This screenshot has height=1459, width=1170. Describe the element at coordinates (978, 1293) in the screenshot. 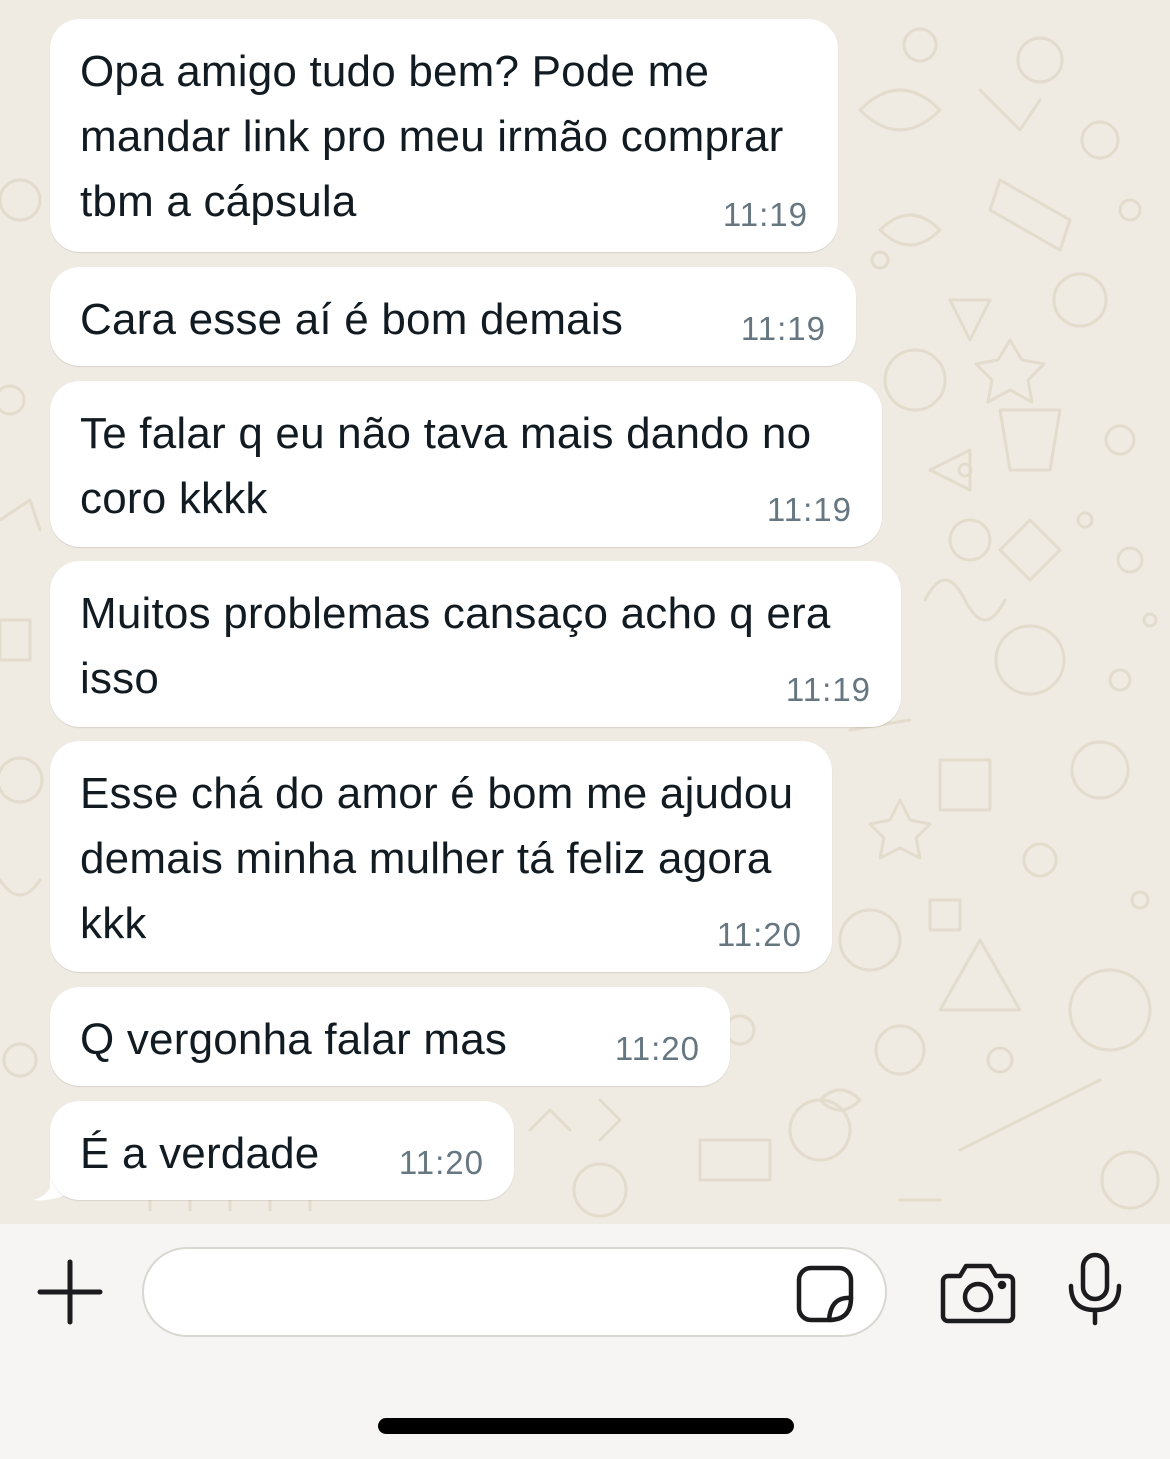

I see `camera-icon` at that location.